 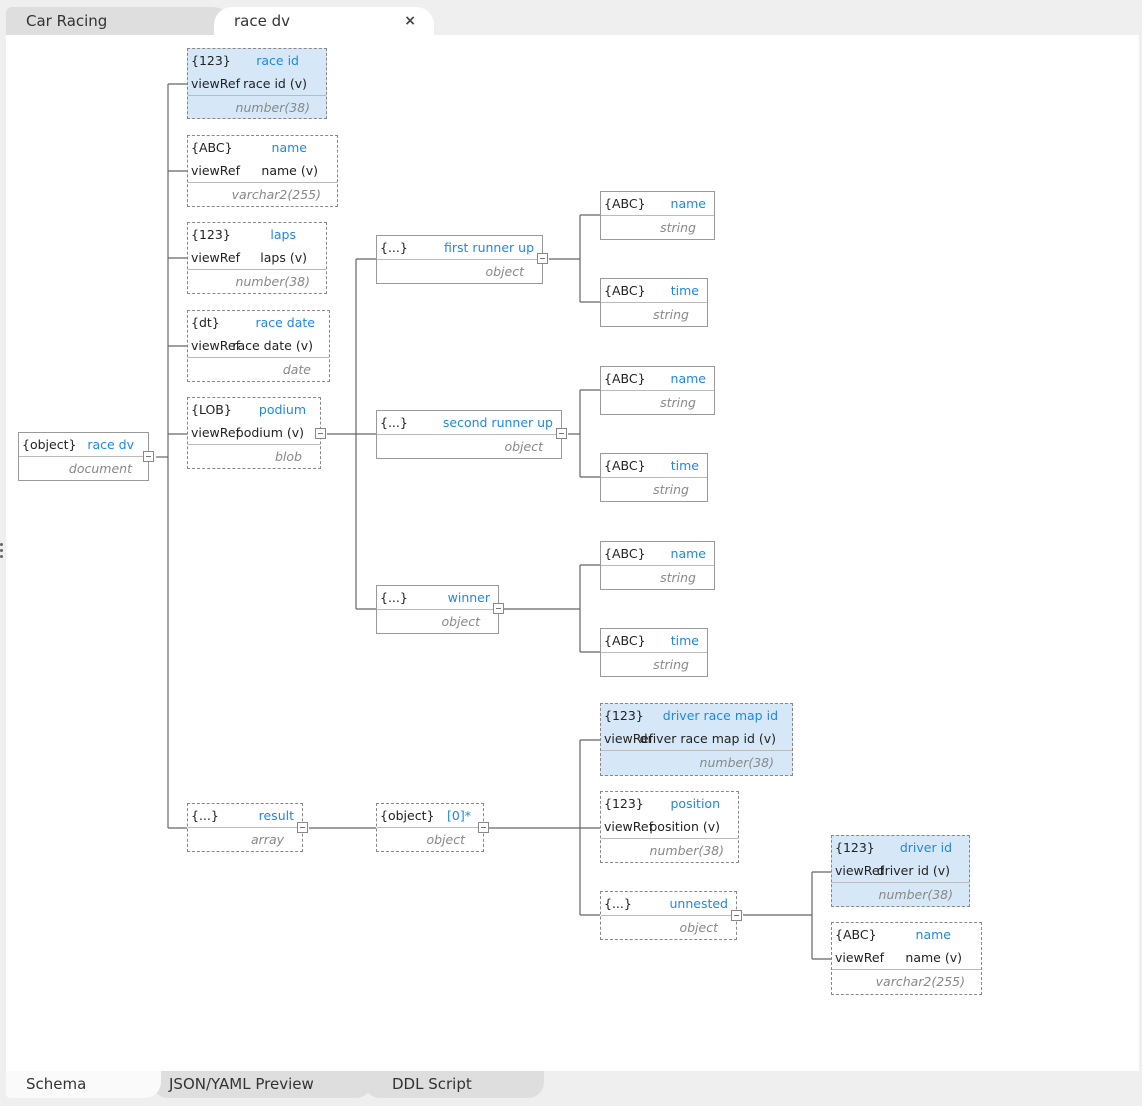 What do you see at coordinates (720, 715) in the screenshot?
I see `node-name: driver race map id` at bounding box center [720, 715].